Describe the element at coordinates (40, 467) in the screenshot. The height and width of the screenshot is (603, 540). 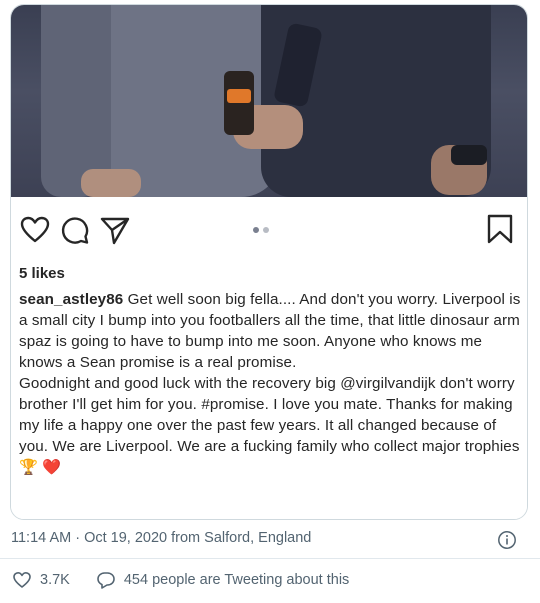
I see `caption-emojis: 🏆 ❤️` at that location.